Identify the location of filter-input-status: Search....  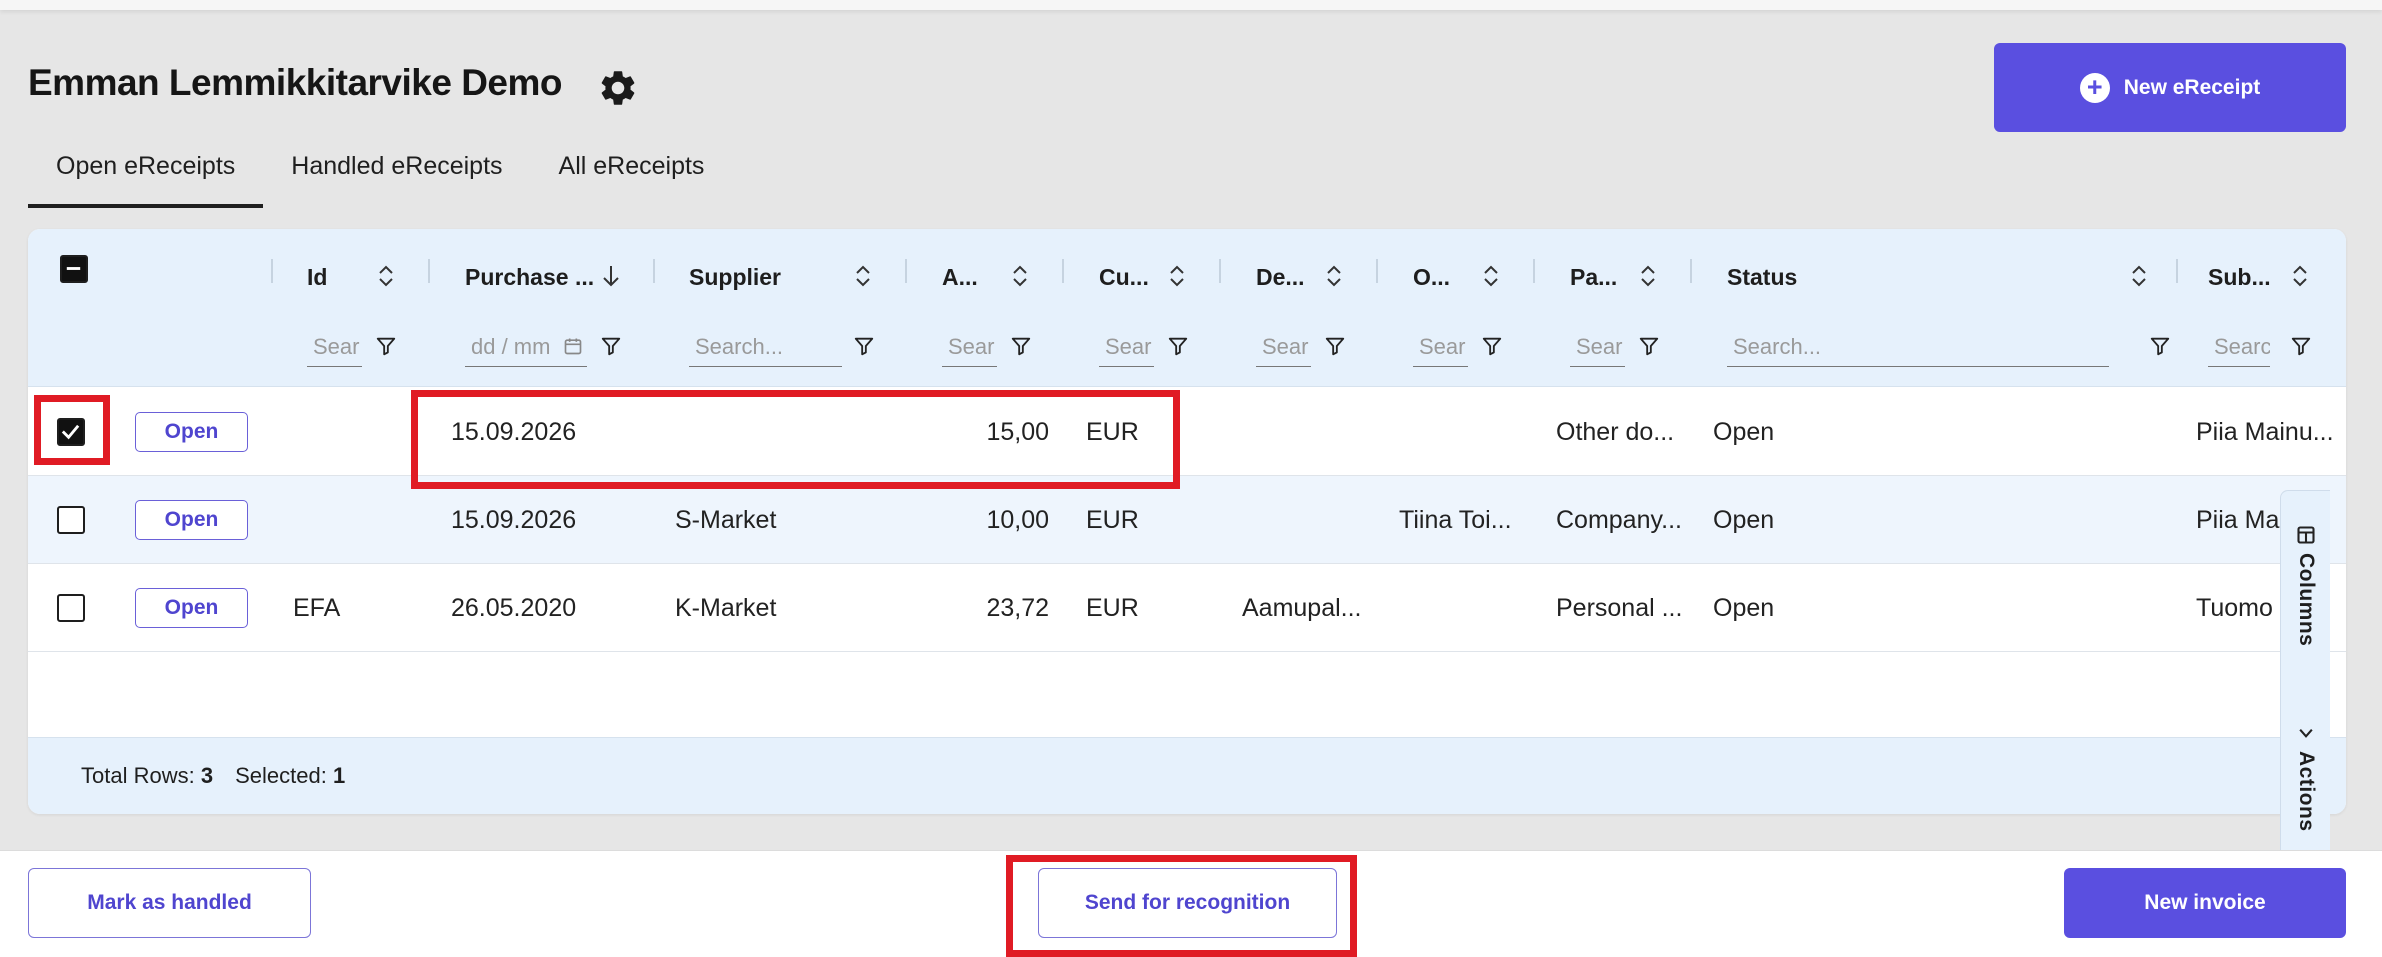
(1918, 347).